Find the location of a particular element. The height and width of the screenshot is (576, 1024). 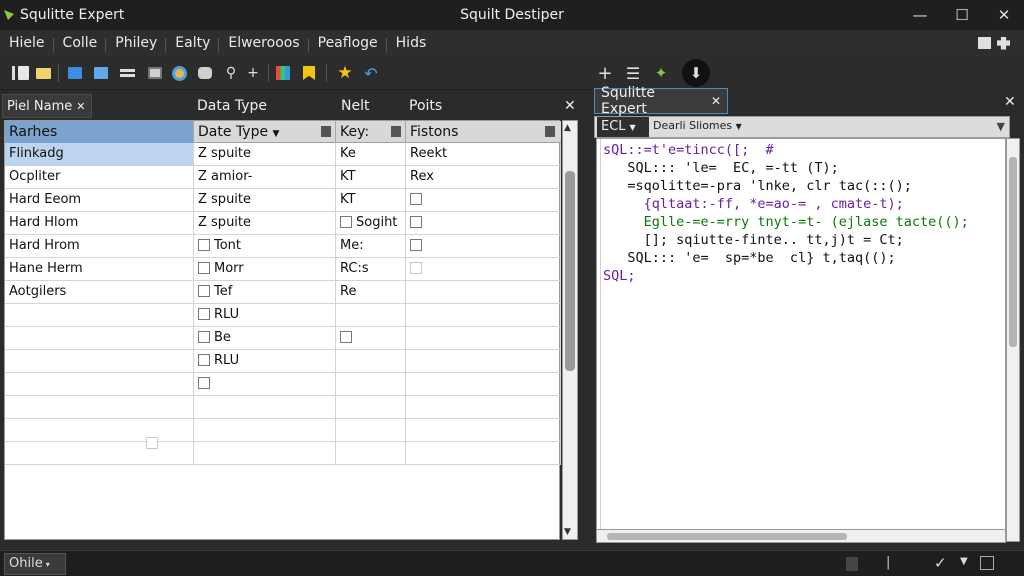

grid-vertical-scrollbar: ▲ ▼ is located at coordinates (570, 330).